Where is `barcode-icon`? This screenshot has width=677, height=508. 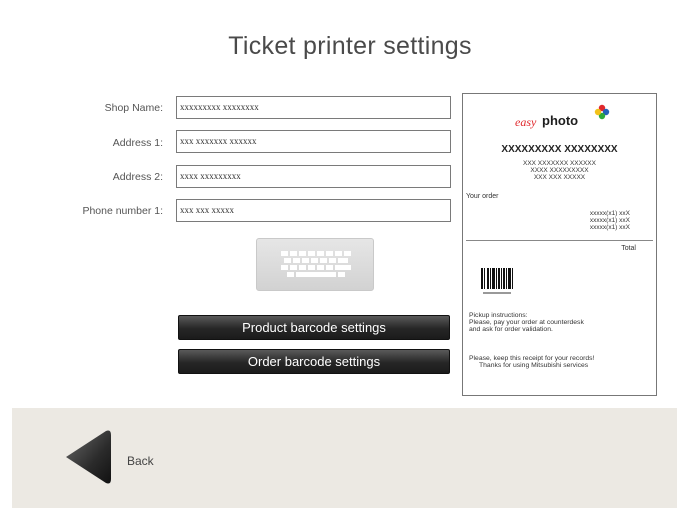 barcode-icon is located at coordinates (497, 281).